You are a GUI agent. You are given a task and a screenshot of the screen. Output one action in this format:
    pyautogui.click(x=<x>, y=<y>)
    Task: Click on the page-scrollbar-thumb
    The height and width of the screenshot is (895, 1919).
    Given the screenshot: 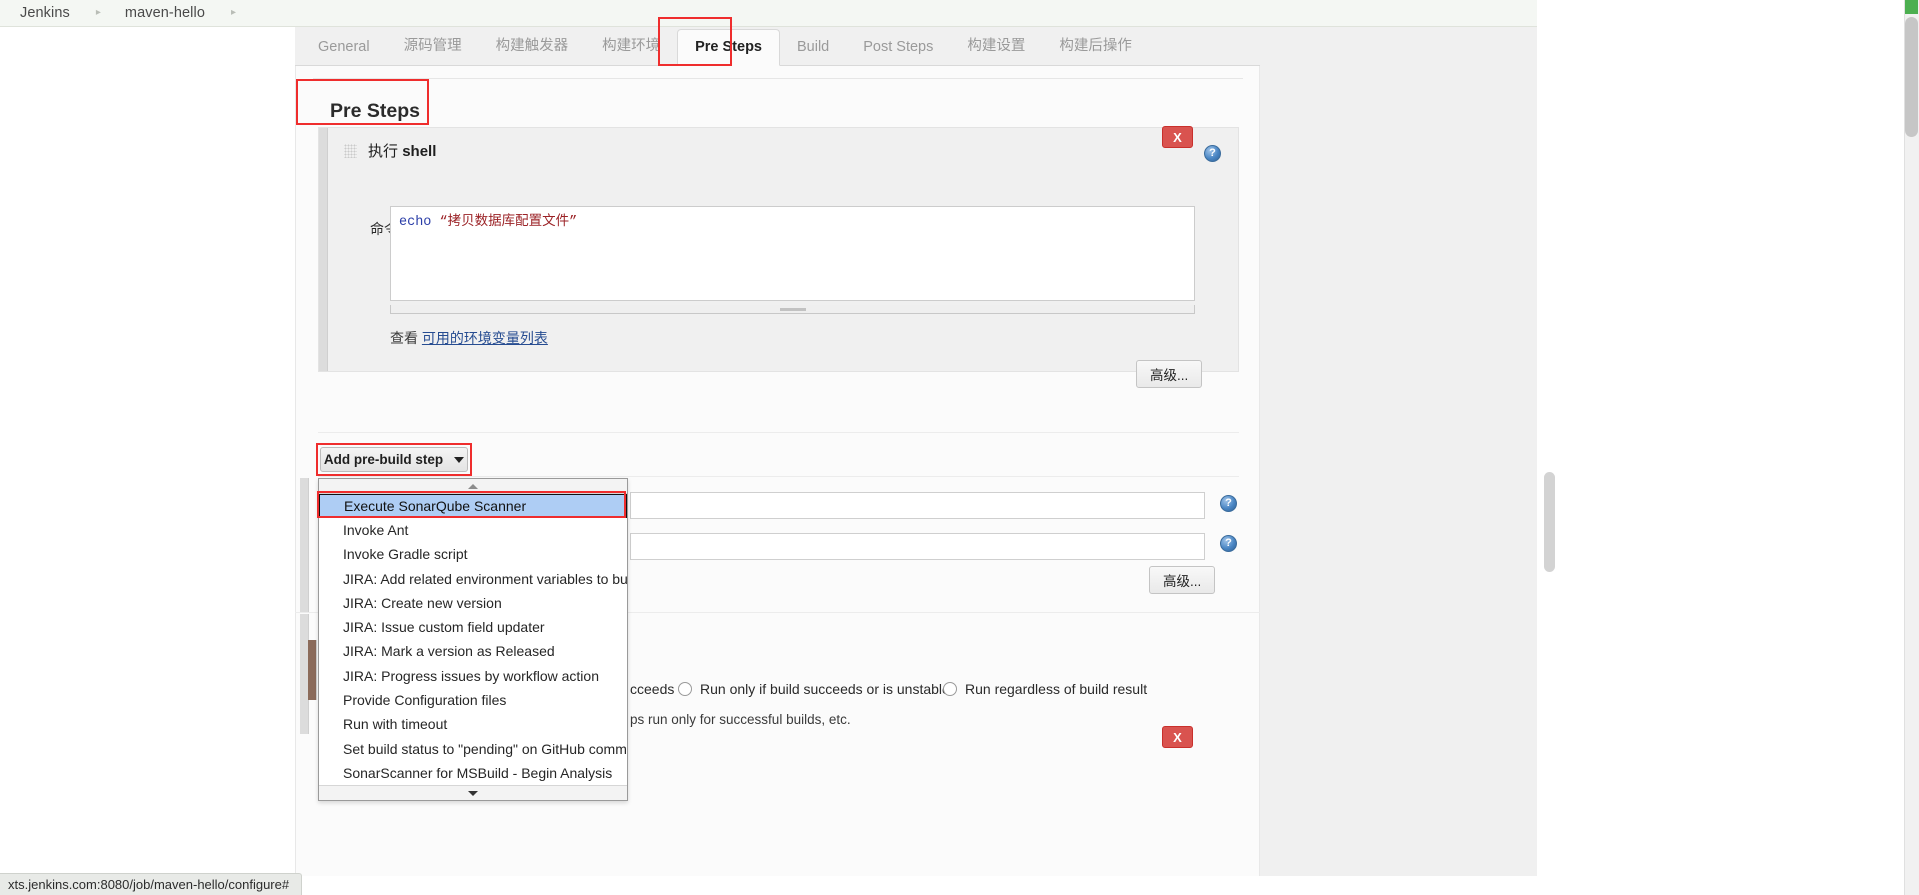 What is the action you would take?
    pyautogui.click(x=1911, y=77)
    